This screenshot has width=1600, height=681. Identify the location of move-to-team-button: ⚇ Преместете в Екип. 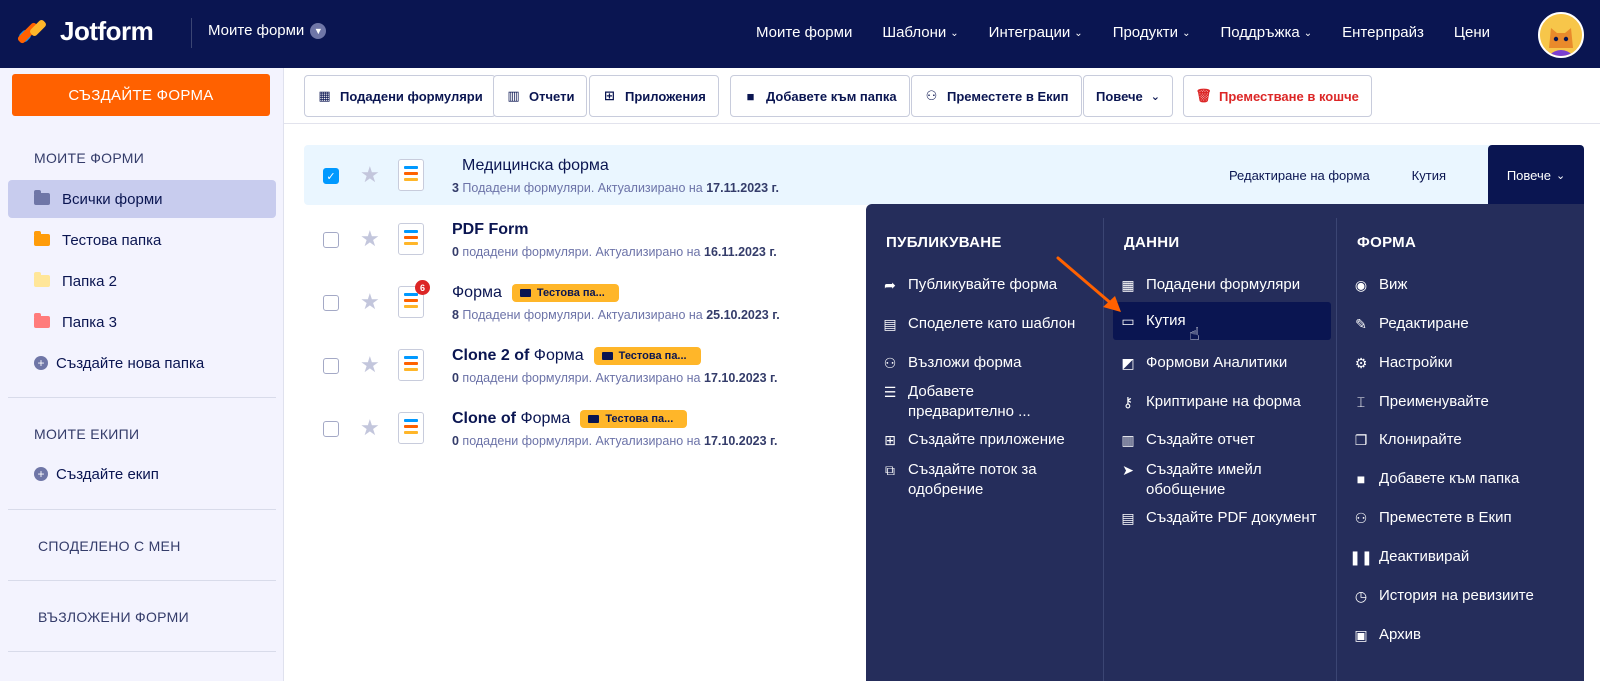
(996, 96).